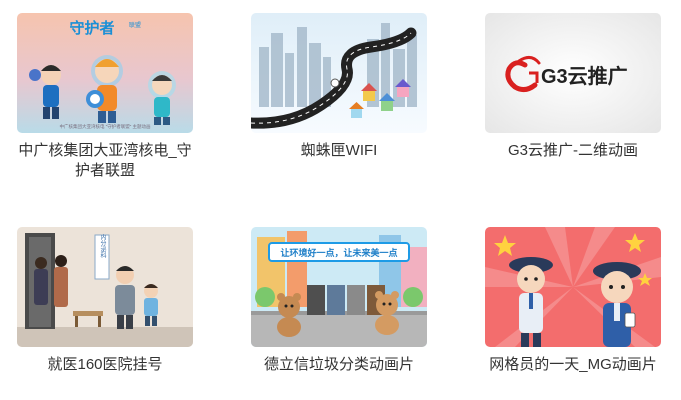 This screenshot has height=400, width=681. What do you see at coordinates (91, 28) in the screenshot?
I see `thumb-title: 守护者` at bounding box center [91, 28].